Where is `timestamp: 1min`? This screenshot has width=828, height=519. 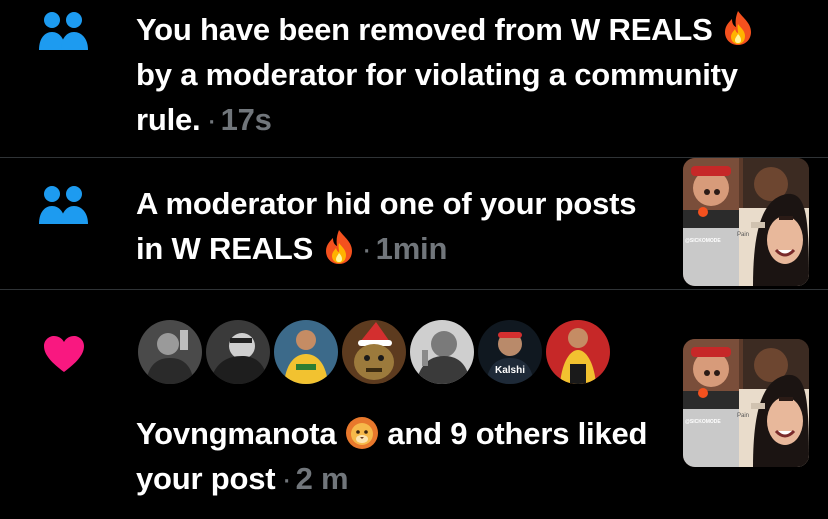
timestamp: 1min is located at coordinates (411, 248).